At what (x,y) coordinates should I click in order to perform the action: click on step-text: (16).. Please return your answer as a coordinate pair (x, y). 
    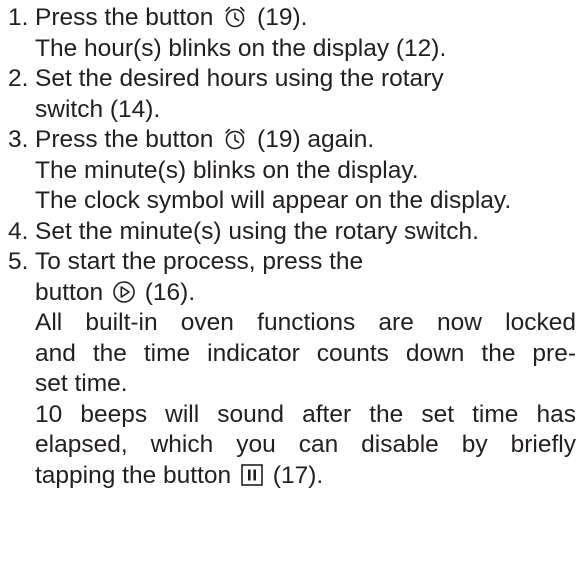
    Looking at the image, I should click on (170, 292).